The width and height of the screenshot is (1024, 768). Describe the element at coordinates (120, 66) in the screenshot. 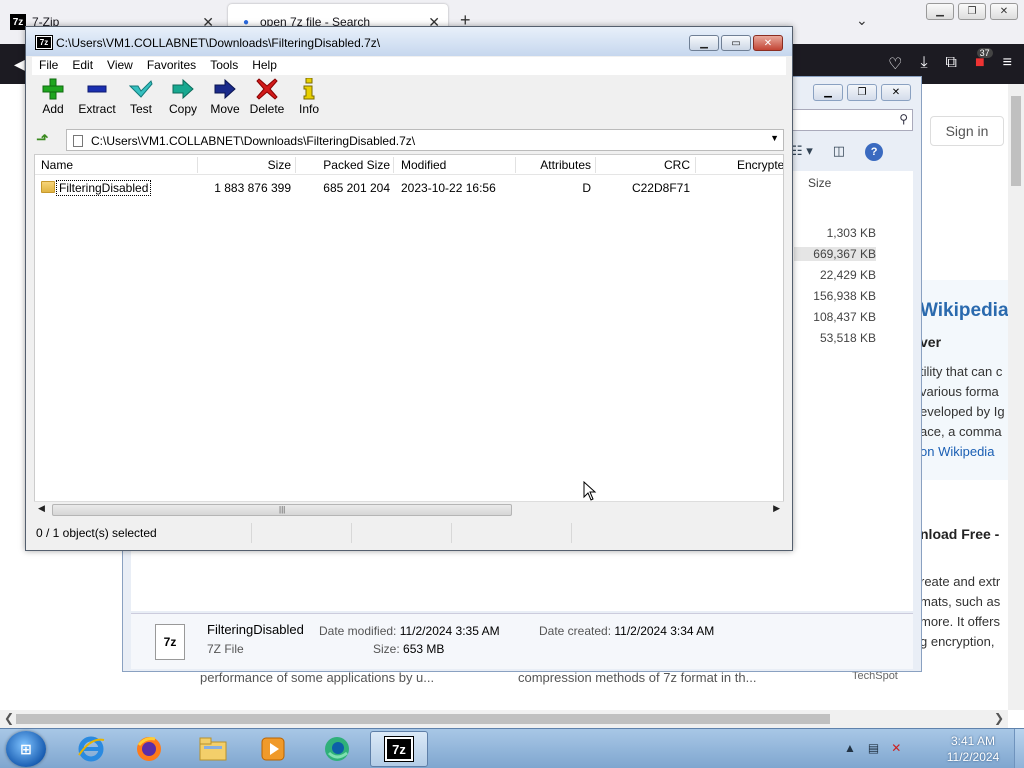

I see `menu-view: View` at that location.